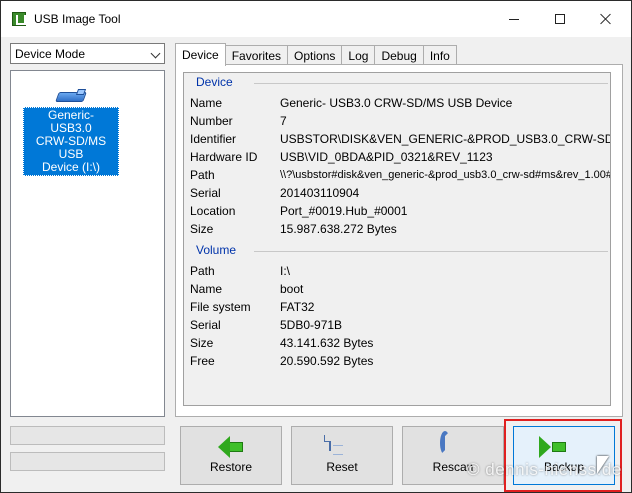 This screenshot has height=493, width=632. I want to click on info-key: Number, so click(211, 121).